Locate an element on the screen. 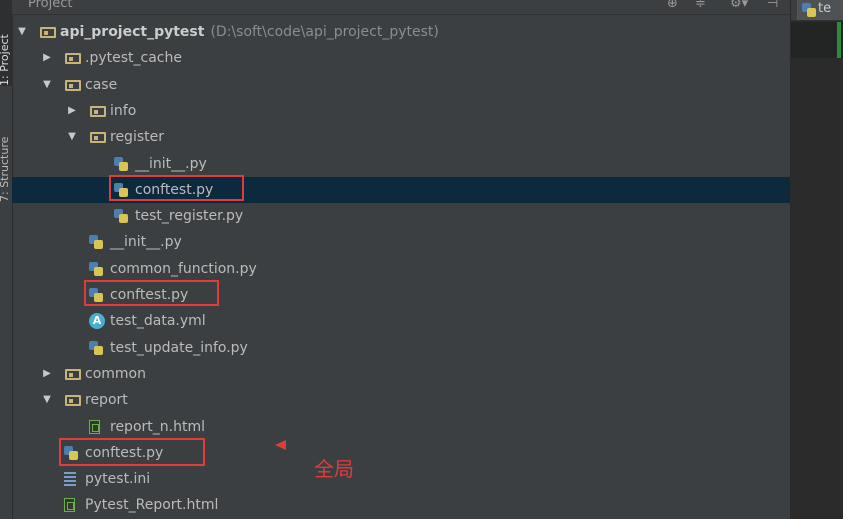 The width and height of the screenshot is (843, 519). change-marker is located at coordinates (839, 40).